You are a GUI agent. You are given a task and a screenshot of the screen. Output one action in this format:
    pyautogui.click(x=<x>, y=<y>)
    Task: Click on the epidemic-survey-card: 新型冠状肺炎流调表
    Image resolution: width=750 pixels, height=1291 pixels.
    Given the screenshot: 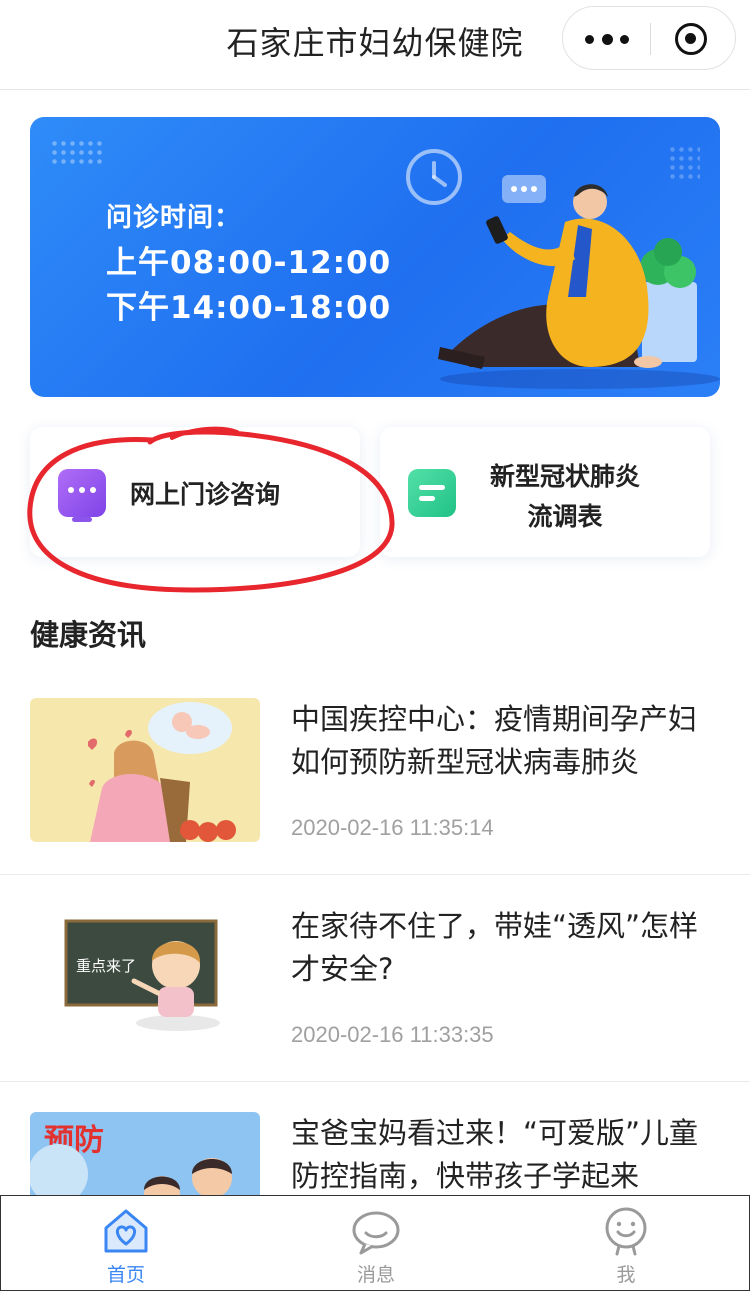 What is the action you would take?
    pyautogui.click(x=545, y=492)
    